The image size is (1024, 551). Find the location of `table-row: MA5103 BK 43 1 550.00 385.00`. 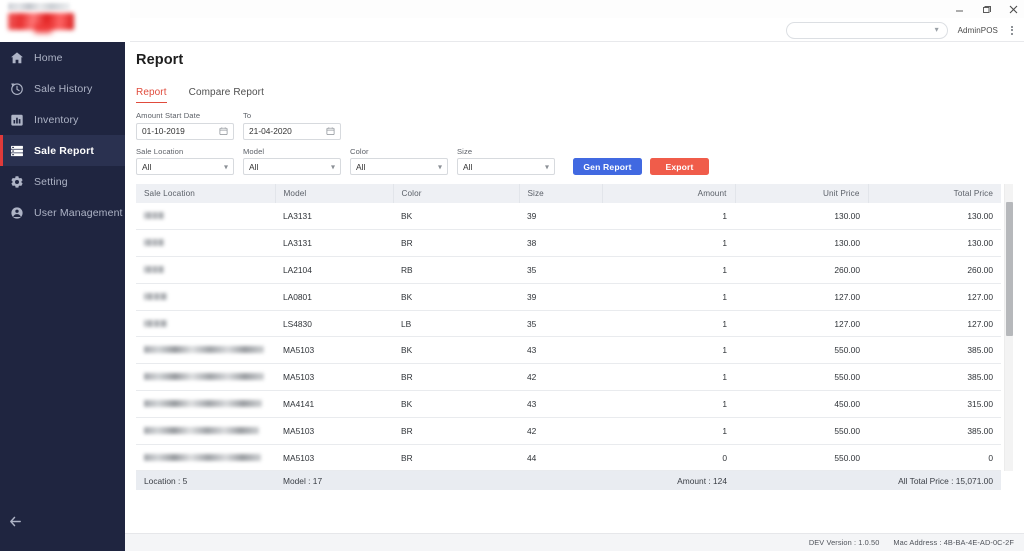

table-row: MA5103 BK 43 1 550.00 385.00 is located at coordinates (568, 350).